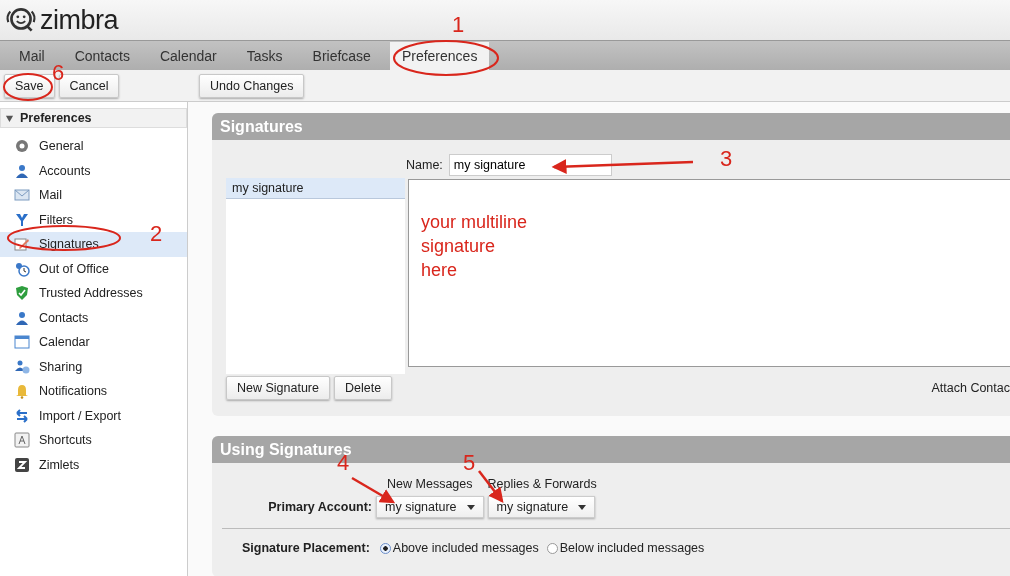  Describe the element at coordinates (726, 158) in the screenshot. I see `annotation-number: 3` at that location.